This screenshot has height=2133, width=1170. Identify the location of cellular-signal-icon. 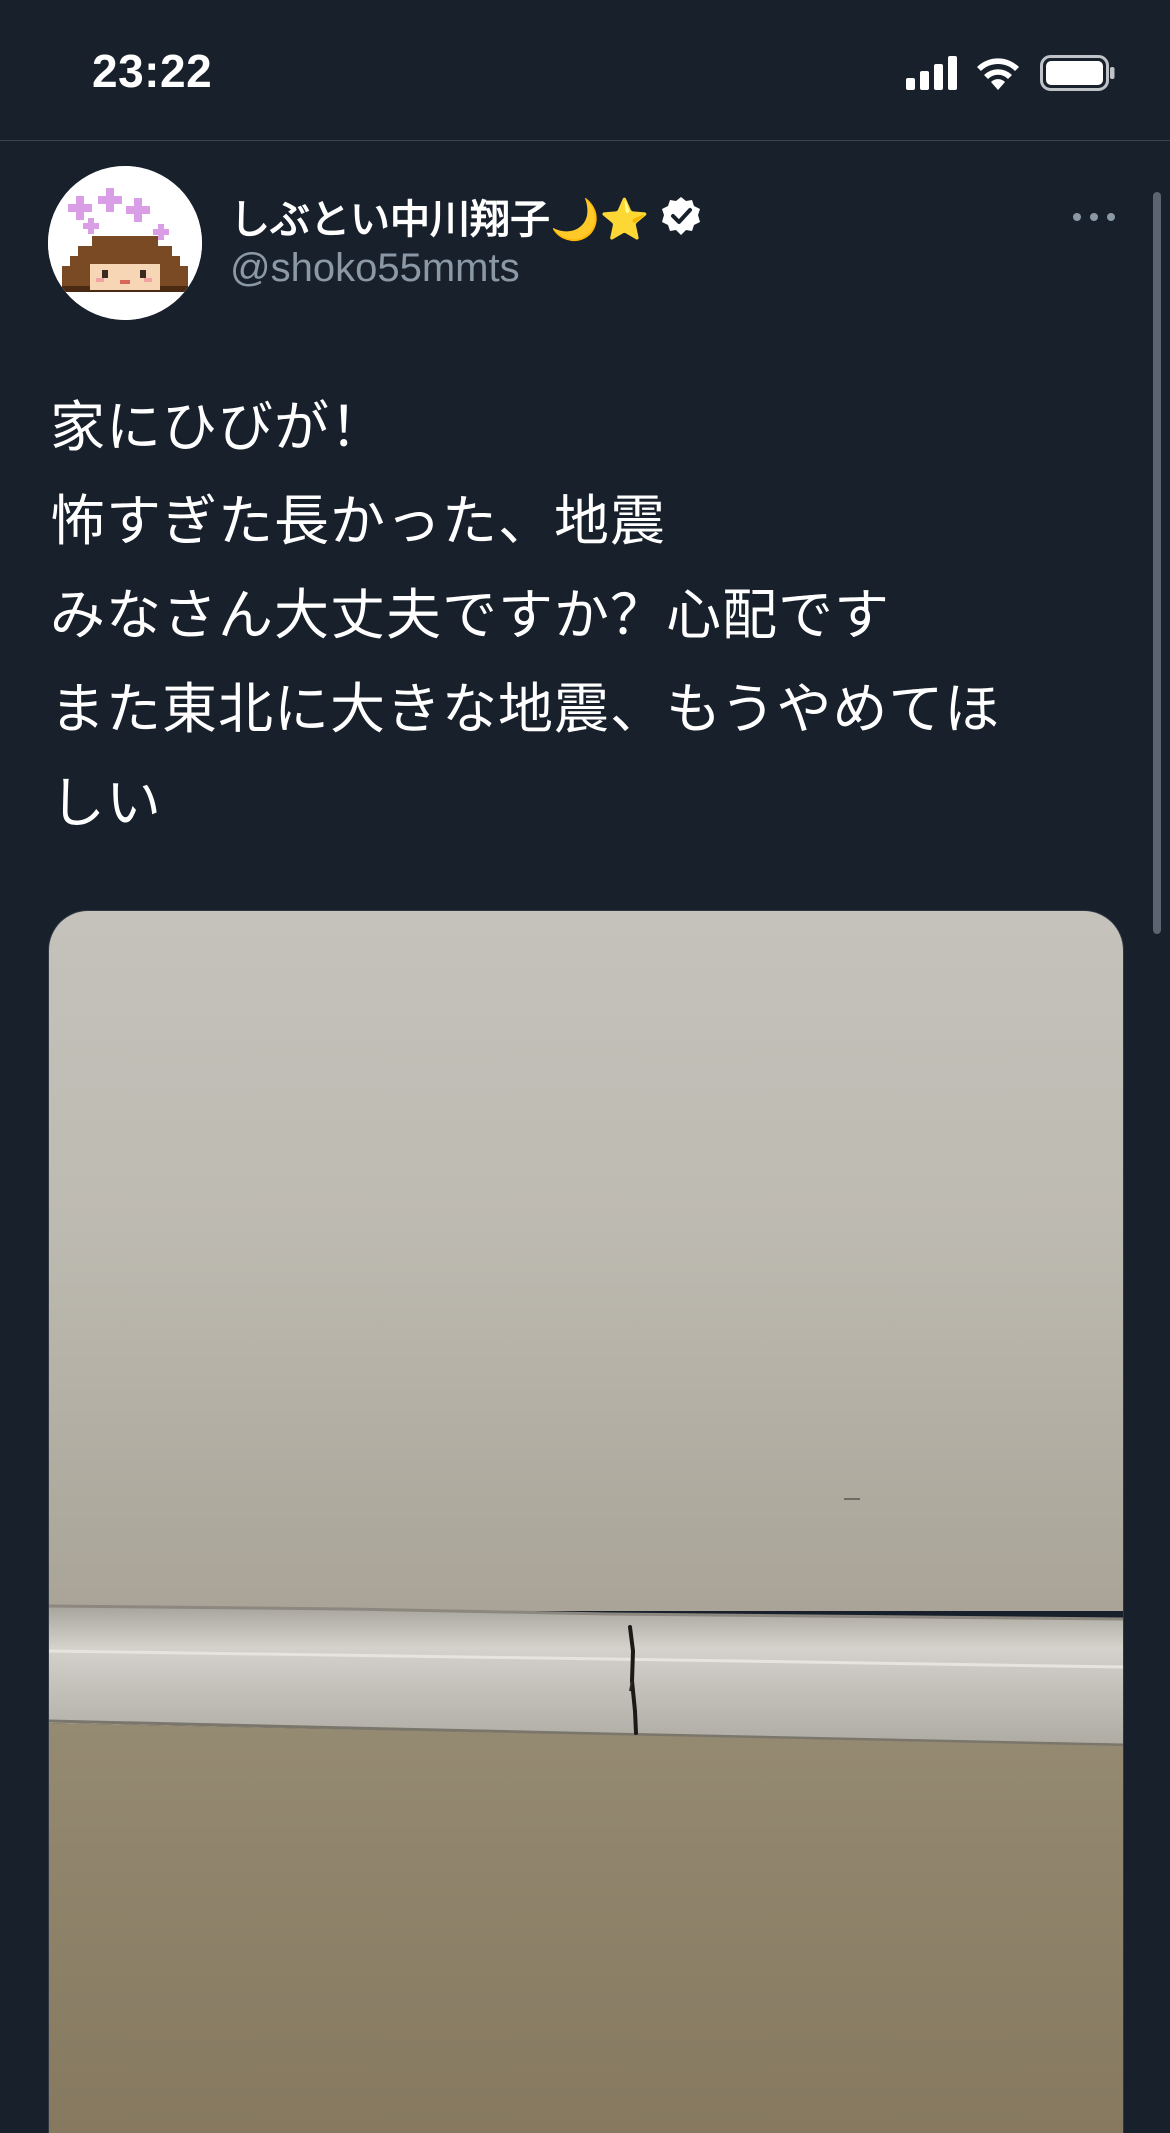
(932, 73).